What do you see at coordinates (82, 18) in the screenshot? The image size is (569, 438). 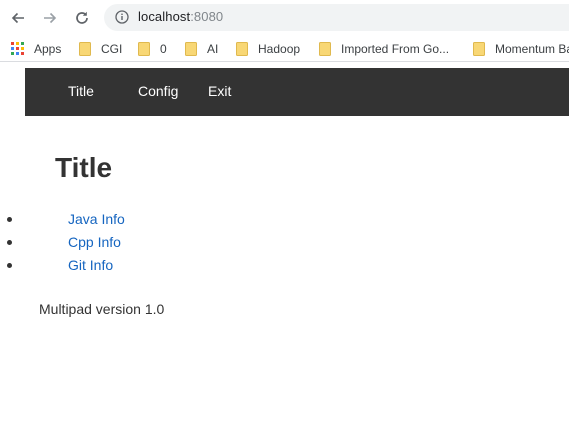 I see `reload-icon` at bounding box center [82, 18].